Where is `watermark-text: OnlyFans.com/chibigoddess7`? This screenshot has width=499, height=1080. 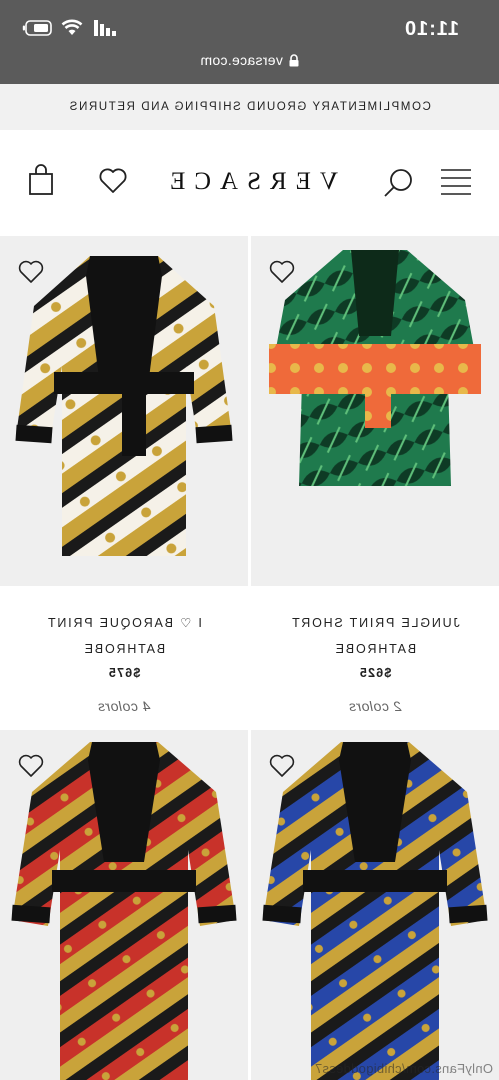
watermark-text: OnlyFans.com/chibigoddess7 is located at coordinates (403, 1068).